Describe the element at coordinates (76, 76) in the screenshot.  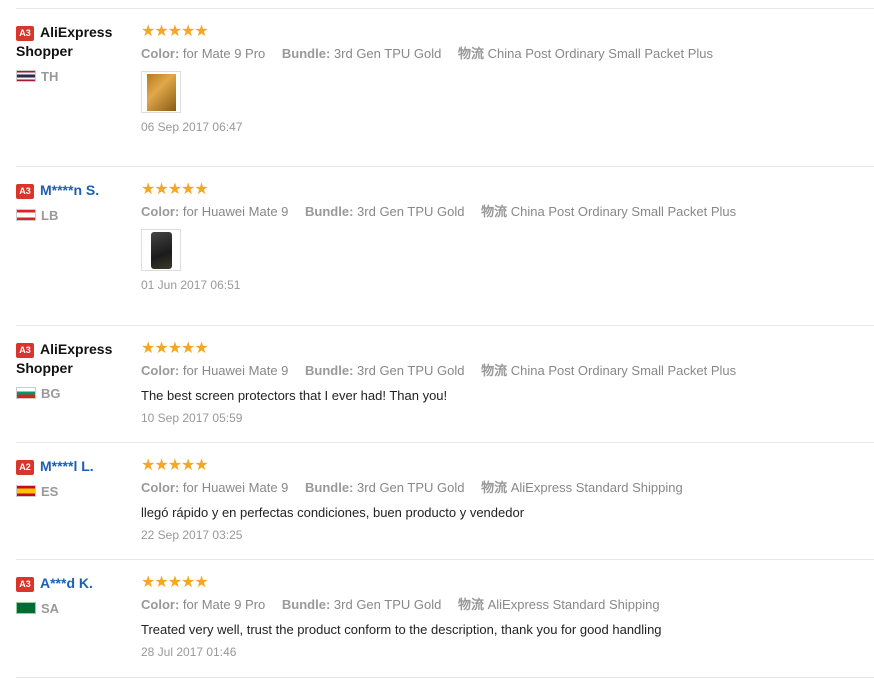
I see `reviewer-country: TH` at that location.